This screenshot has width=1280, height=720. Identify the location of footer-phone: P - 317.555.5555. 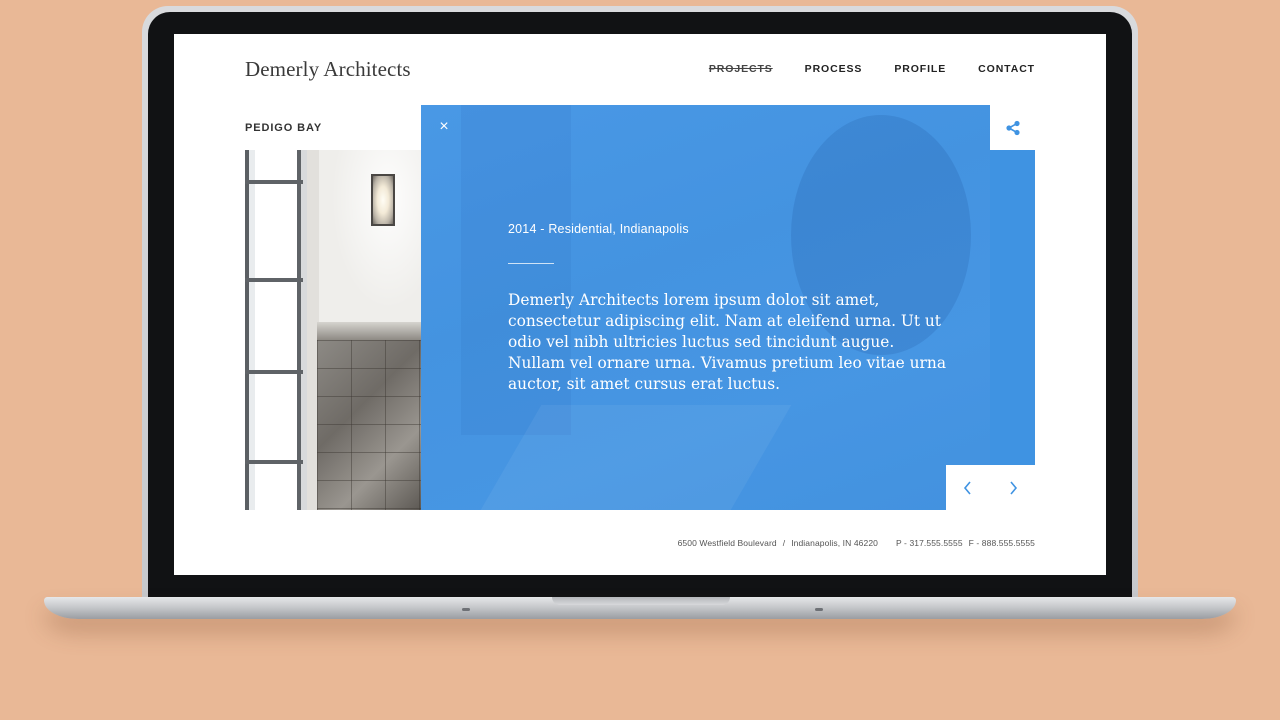
(929, 543).